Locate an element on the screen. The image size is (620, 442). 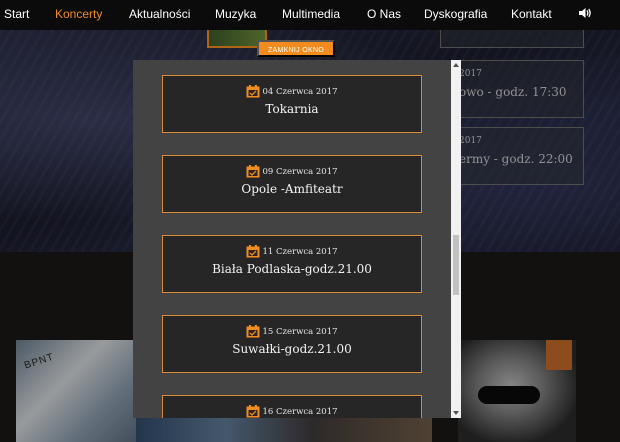
event-date: 11 Czerwca 2017 is located at coordinates (300, 251).